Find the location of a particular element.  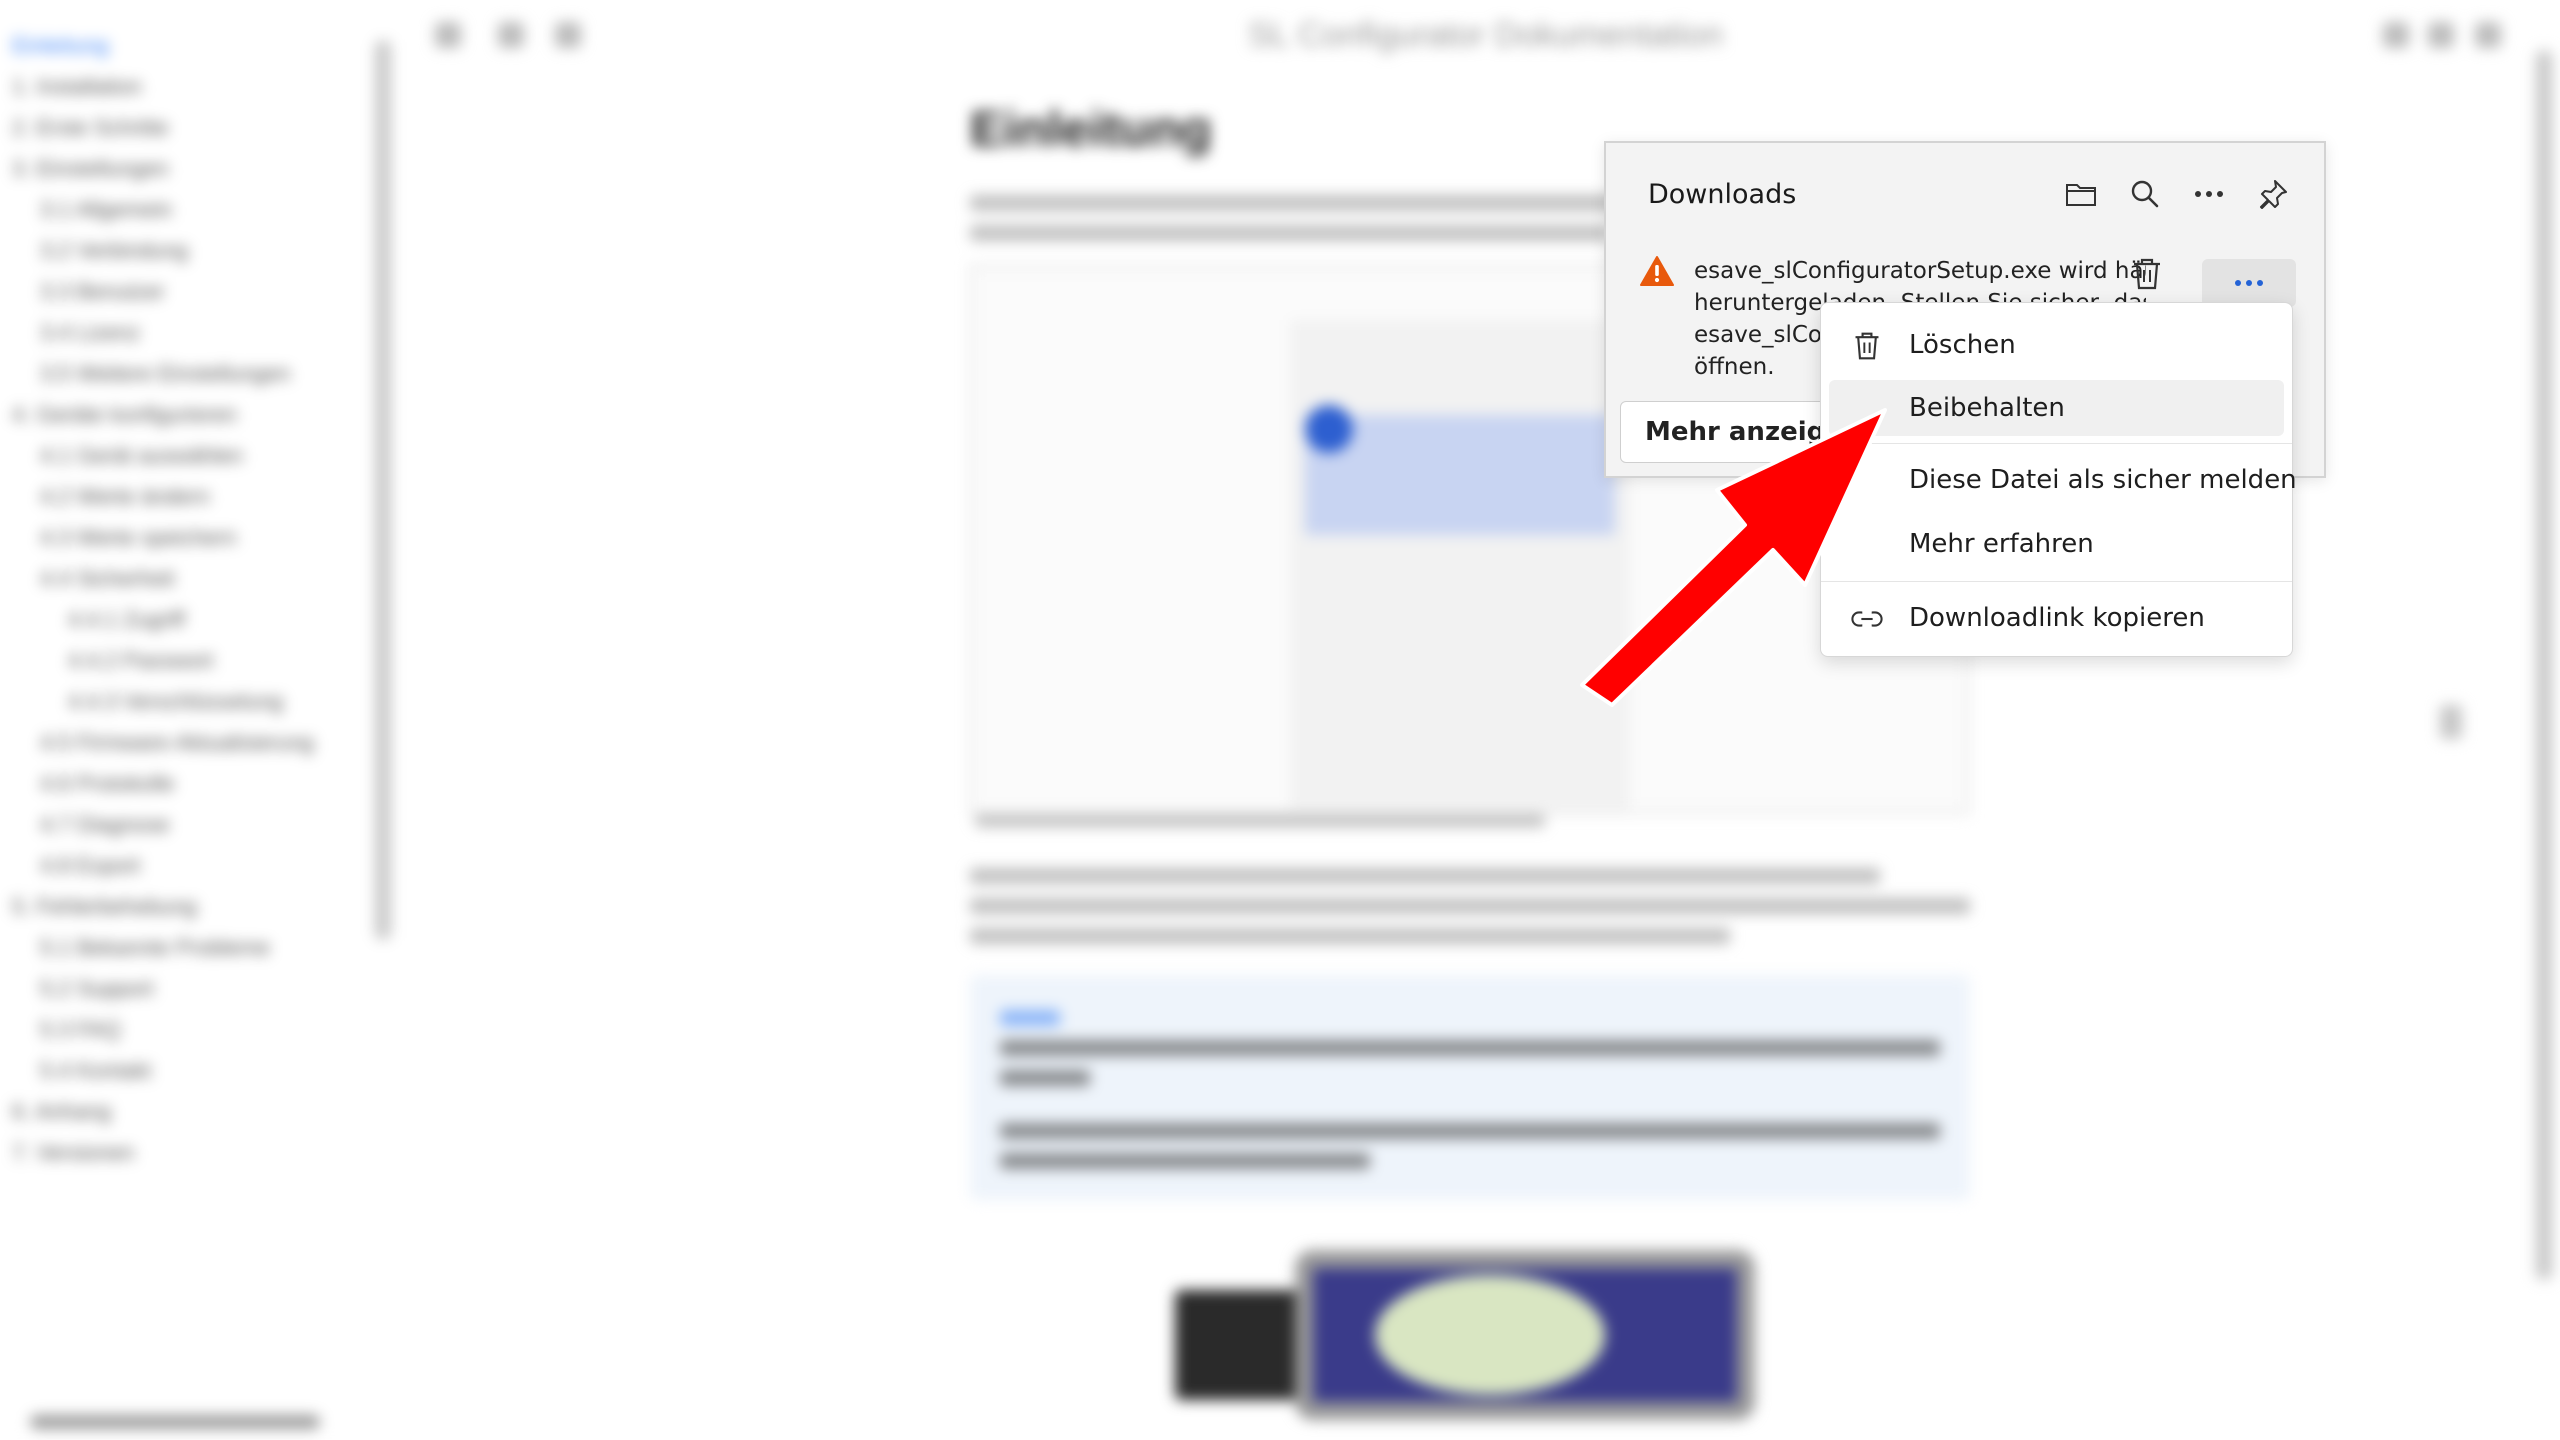

sidebar-item: 4.8 Export is located at coordinates (90, 866).